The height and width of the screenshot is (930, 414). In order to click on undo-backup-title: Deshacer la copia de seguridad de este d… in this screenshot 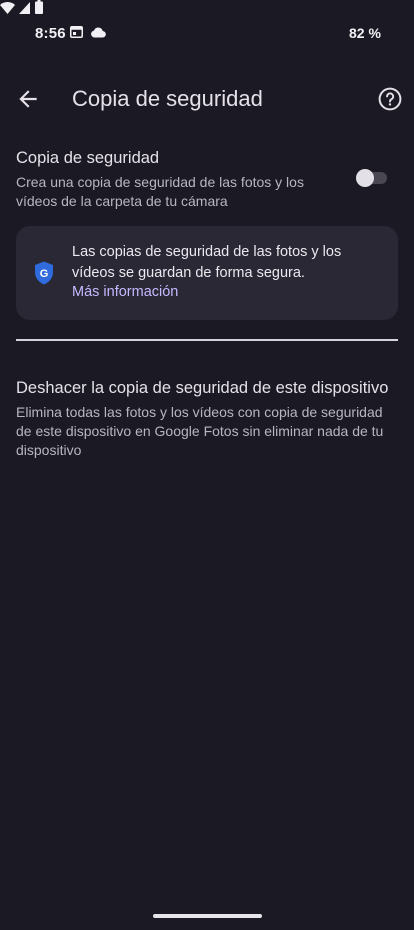, I will do `click(202, 388)`.